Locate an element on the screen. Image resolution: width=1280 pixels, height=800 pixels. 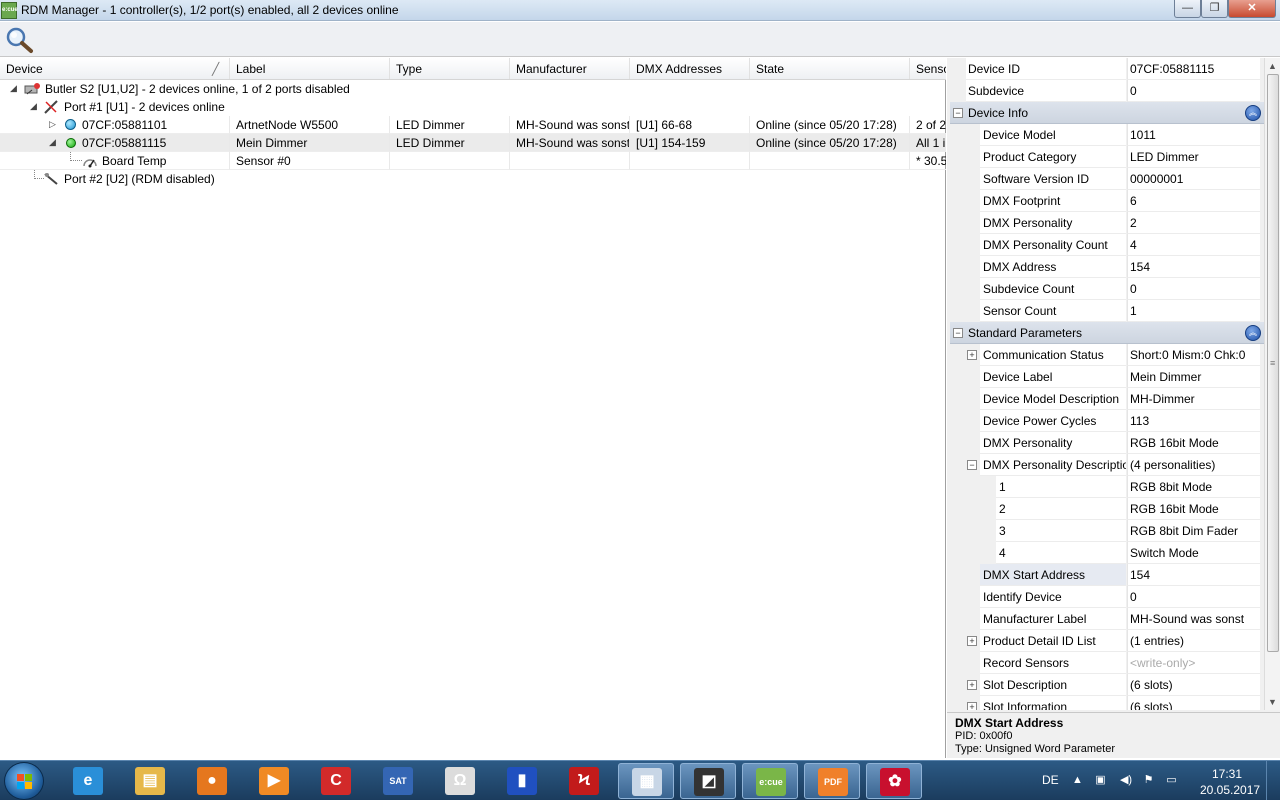
property-row-dmx-personality-count: DMX Personality Count 4 is located at coordinates (1107, 245).